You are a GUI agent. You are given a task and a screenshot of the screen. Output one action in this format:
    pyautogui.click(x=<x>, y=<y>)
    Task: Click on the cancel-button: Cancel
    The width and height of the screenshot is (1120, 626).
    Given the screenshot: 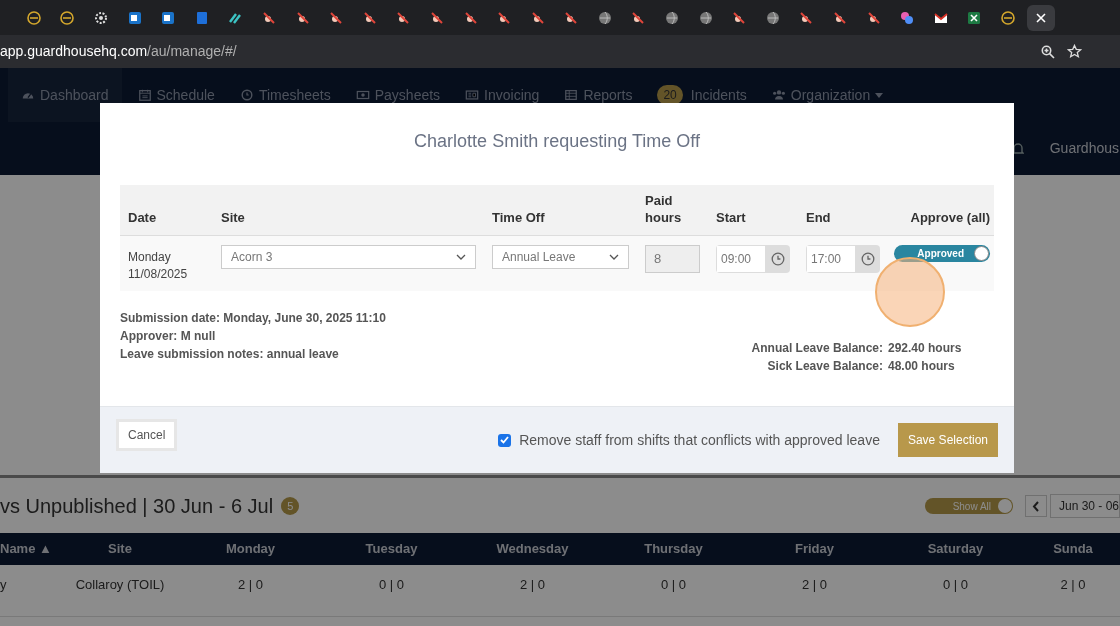 What is the action you would take?
    pyautogui.click(x=147, y=435)
    